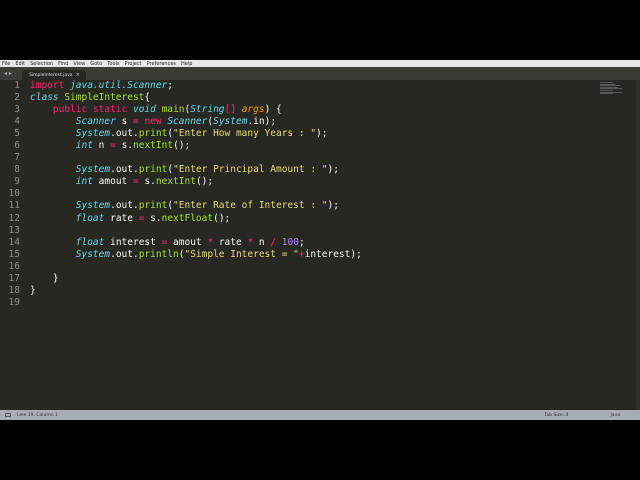 Image resolution: width=640 pixels, height=480 pixels. Describe the element at coordinates (37, 415) in the screenshot. I see `cursor-position: Line 19, Column 1` at that location.